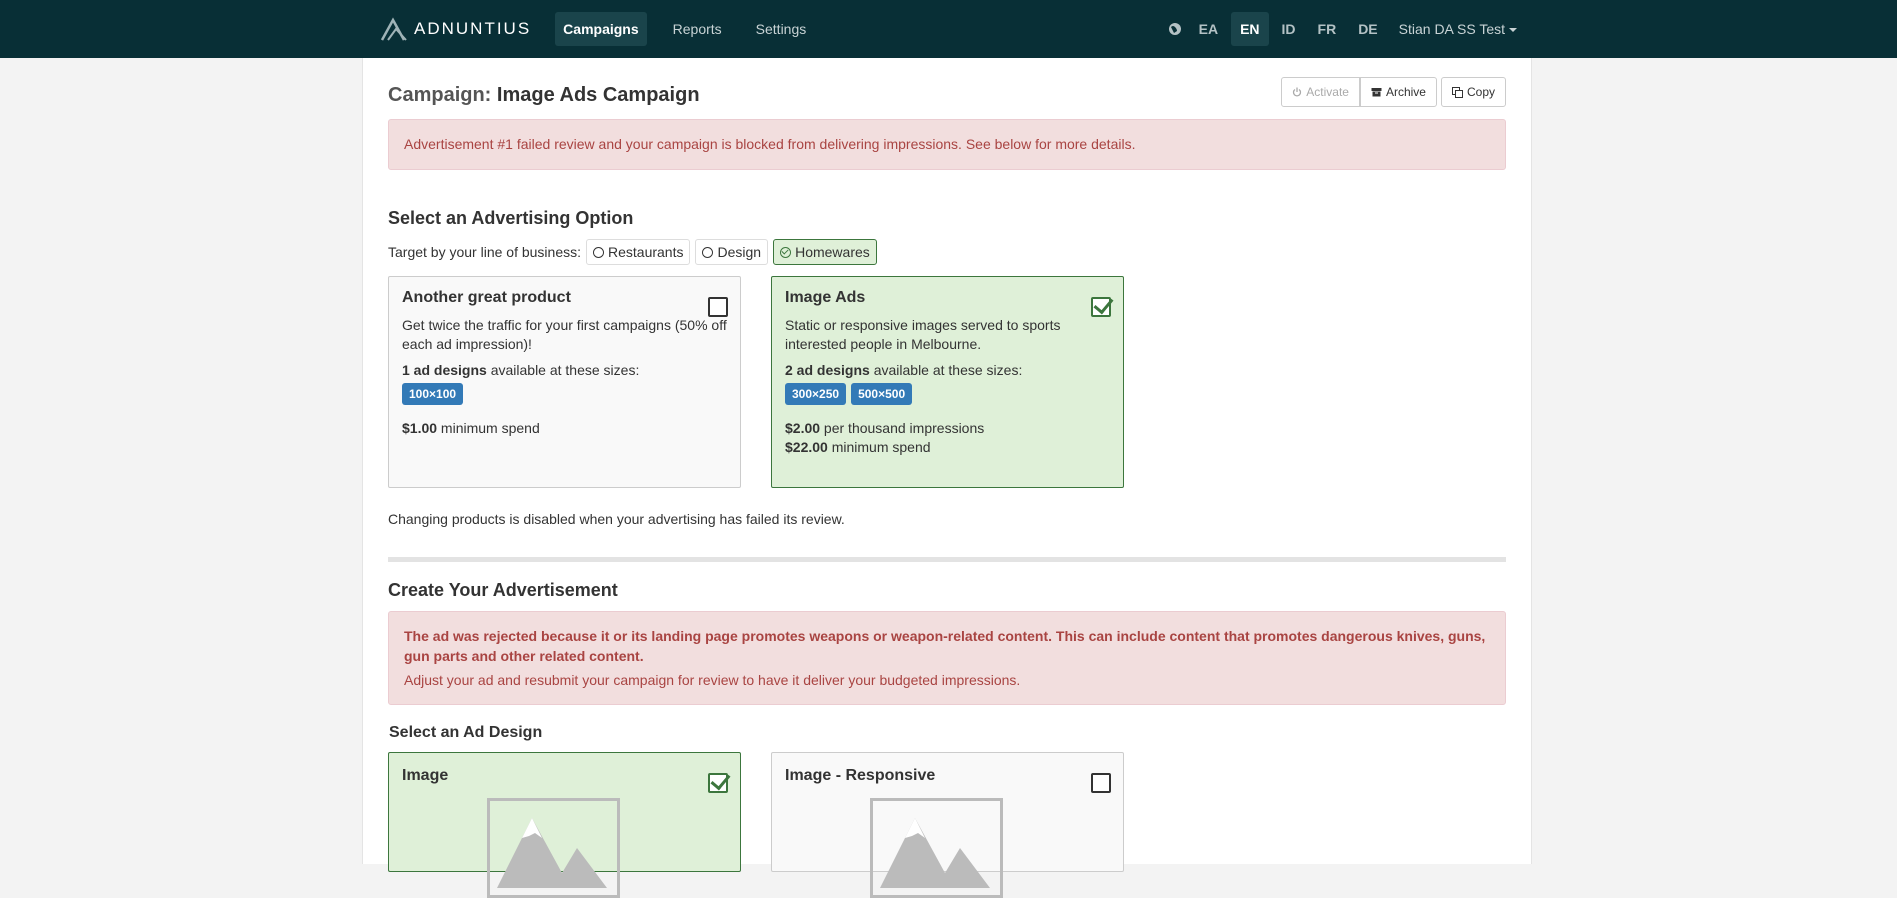  What do you see at coordinates (825, 297) in the screenshot?
I see `product-title: Image Ads` at bounding box center [825, 297].